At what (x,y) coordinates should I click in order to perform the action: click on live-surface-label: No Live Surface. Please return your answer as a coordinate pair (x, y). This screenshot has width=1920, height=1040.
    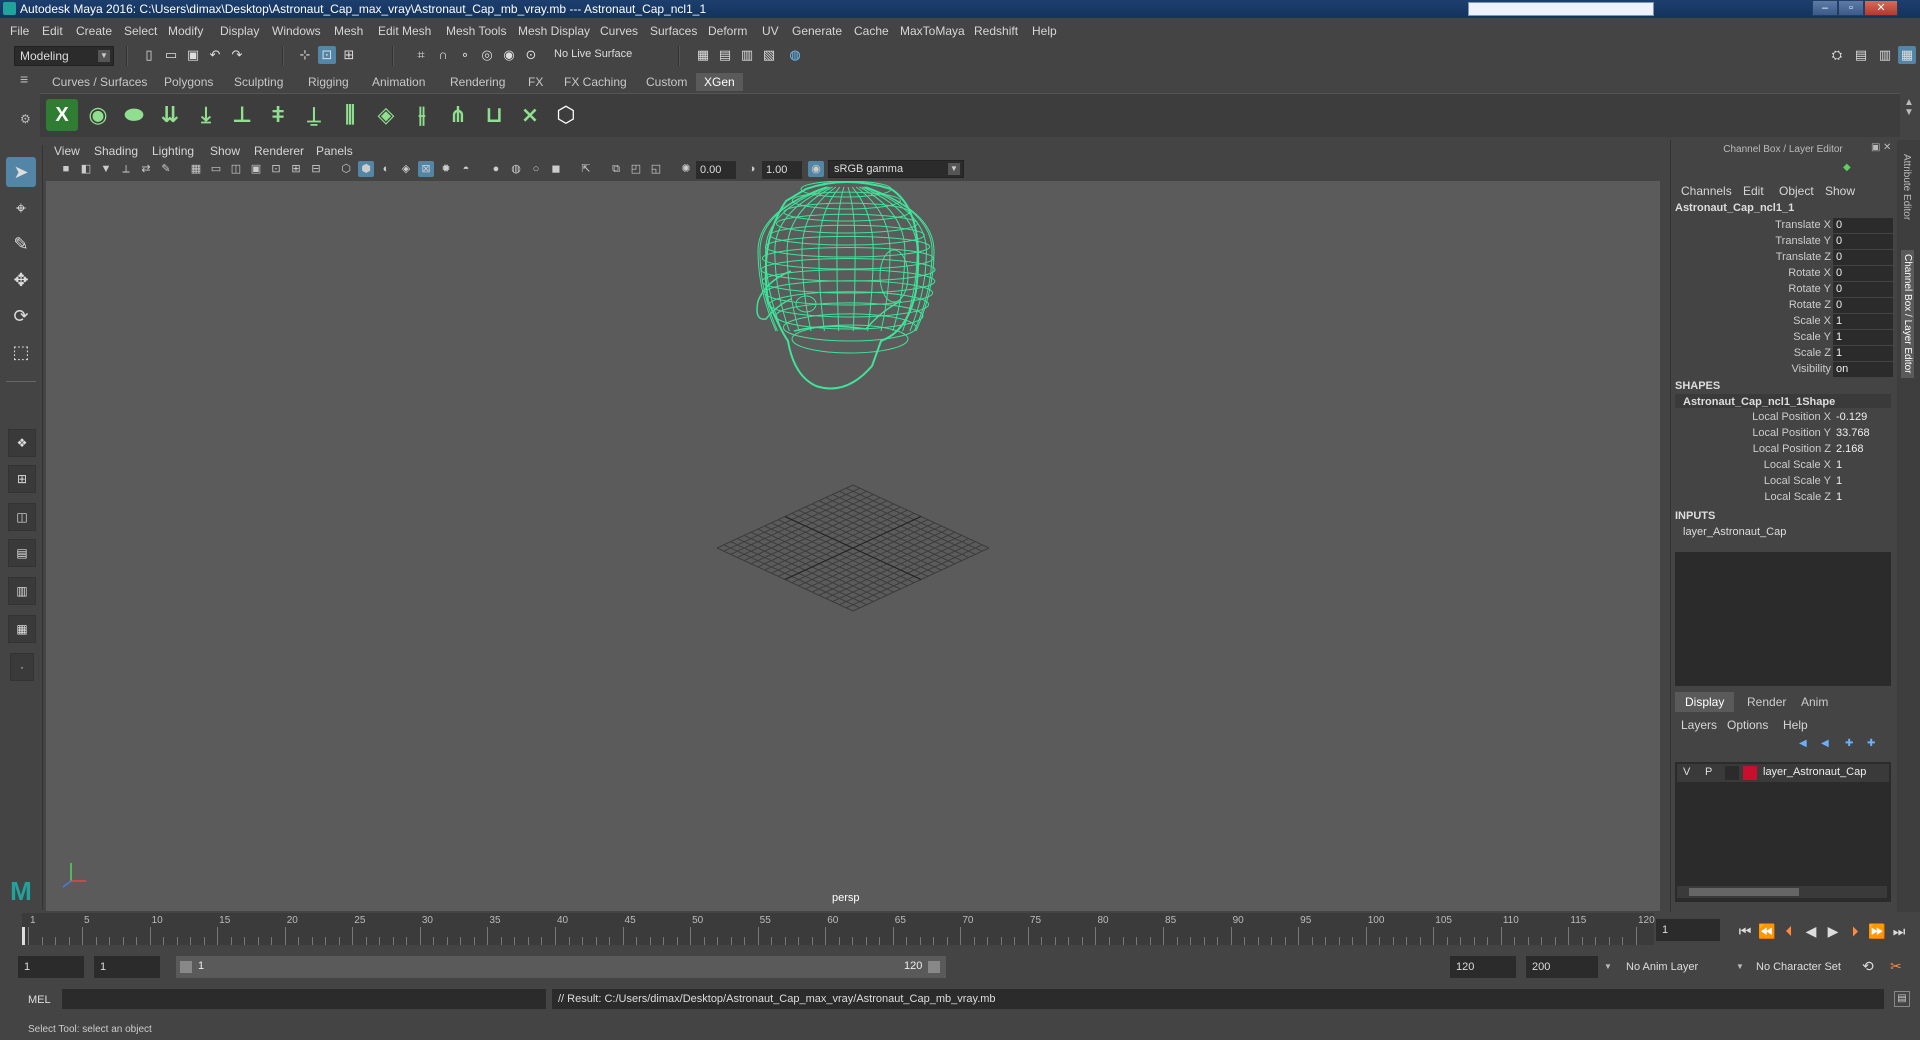
    Looking at the image, I should click on (593, 54).